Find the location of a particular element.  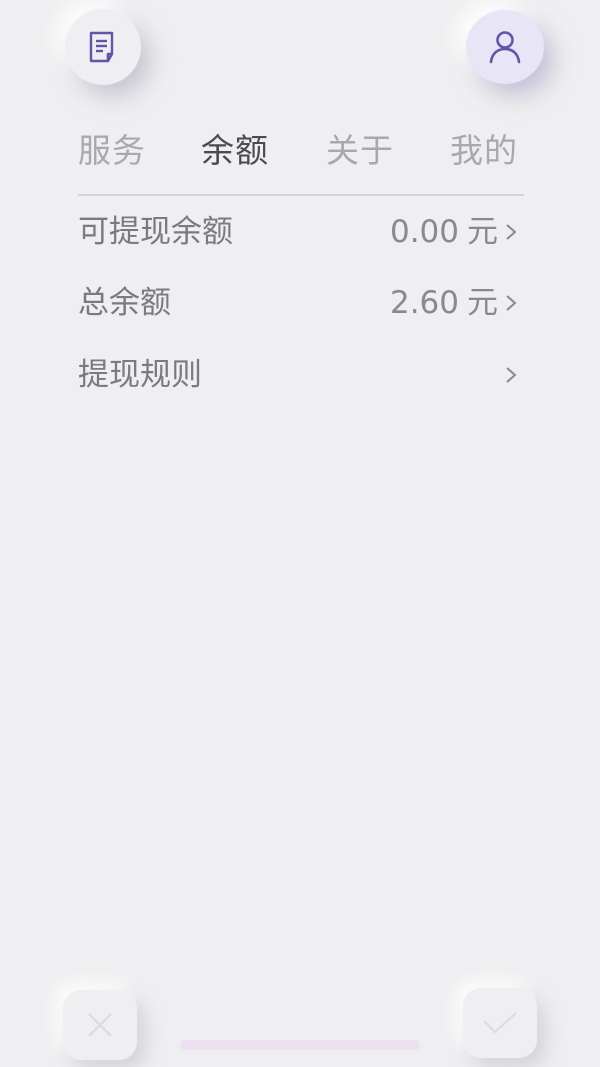

total-balance-row: 总余额 2.60 元 is located at coordinates (301, 303).